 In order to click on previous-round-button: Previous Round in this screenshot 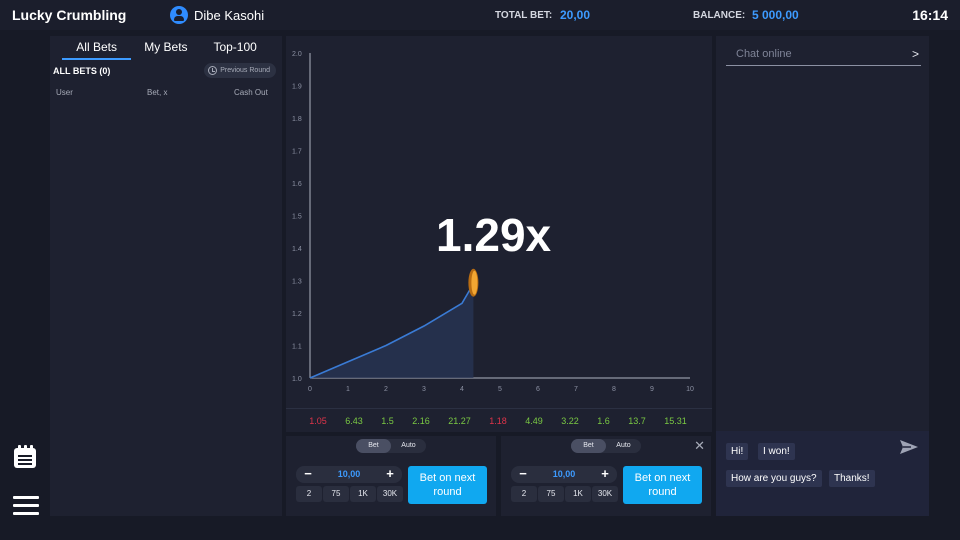, I will do `click(240, 70)`.